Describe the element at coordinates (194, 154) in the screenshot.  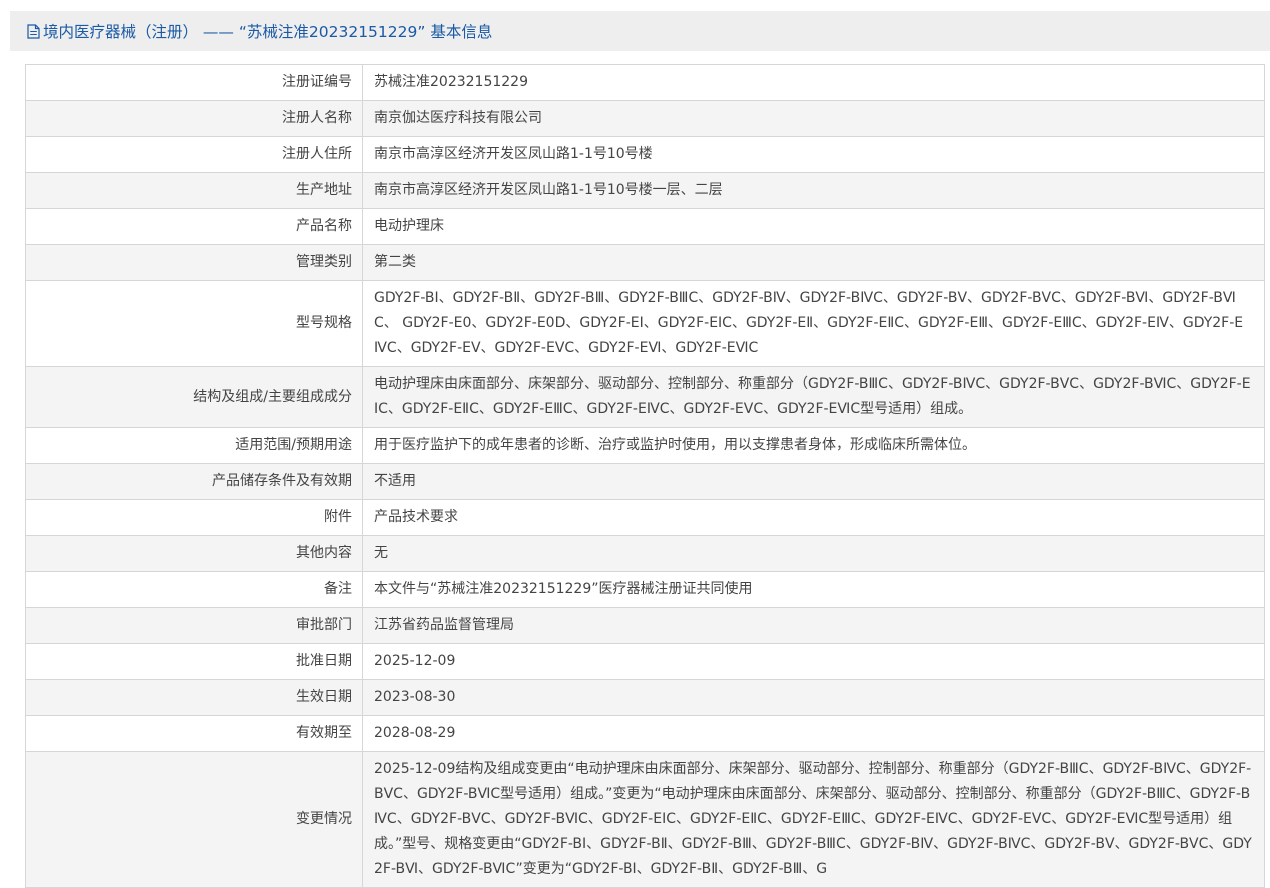
I see `field-label: 注册人住所` at that location.